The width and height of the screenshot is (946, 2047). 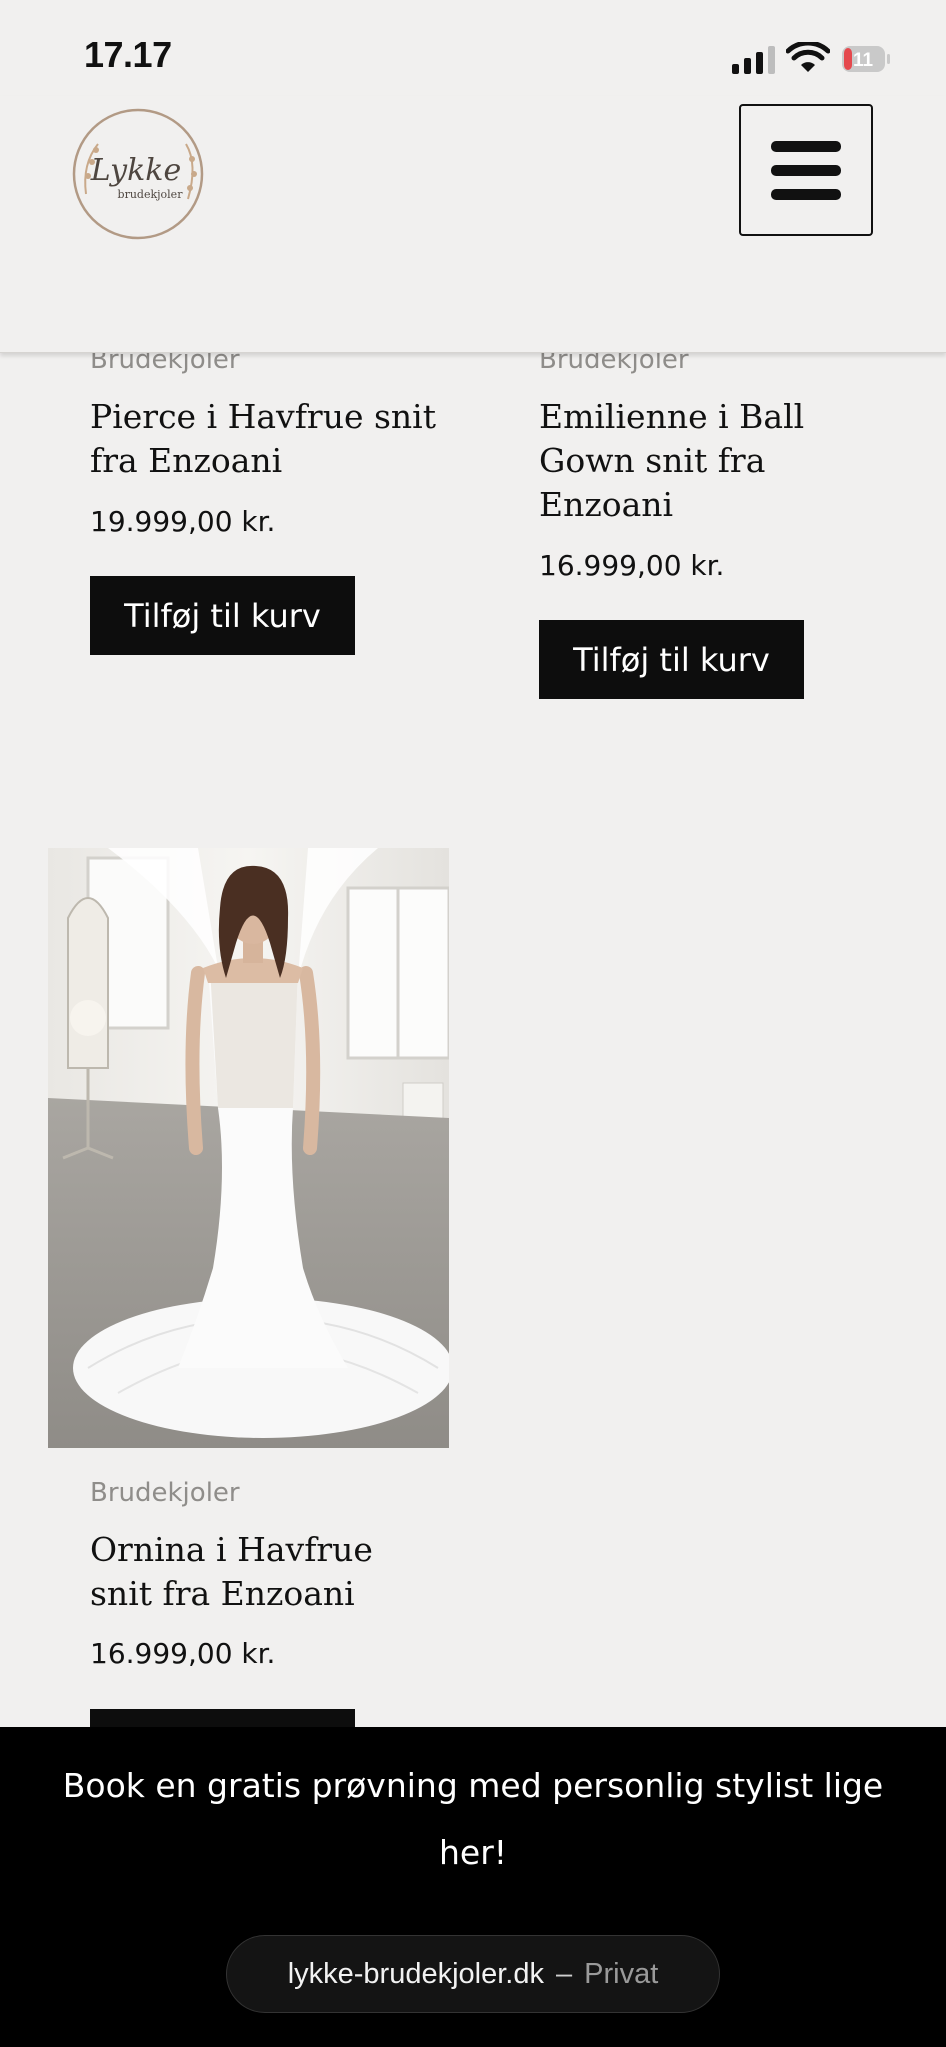 I want to click on battery-icon: 11, so click(x=866, y=59).